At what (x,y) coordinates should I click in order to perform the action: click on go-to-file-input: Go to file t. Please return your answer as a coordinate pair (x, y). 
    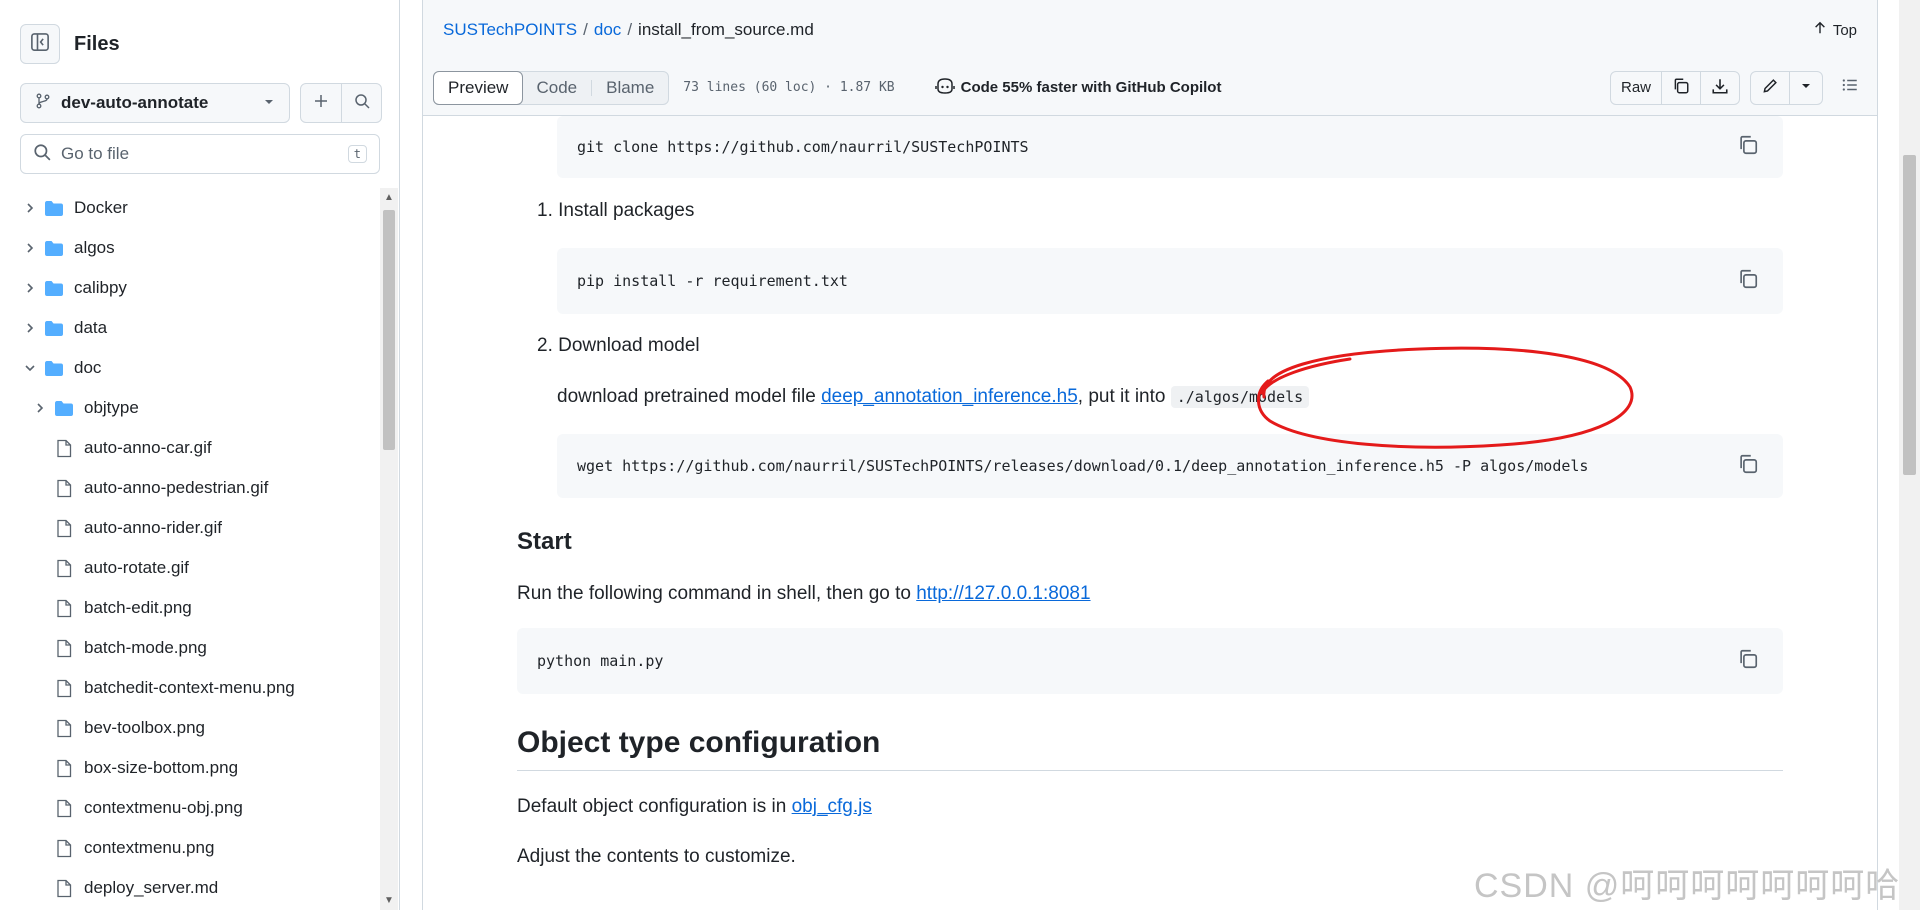
    Looking at the image, I should click on (200, 154).